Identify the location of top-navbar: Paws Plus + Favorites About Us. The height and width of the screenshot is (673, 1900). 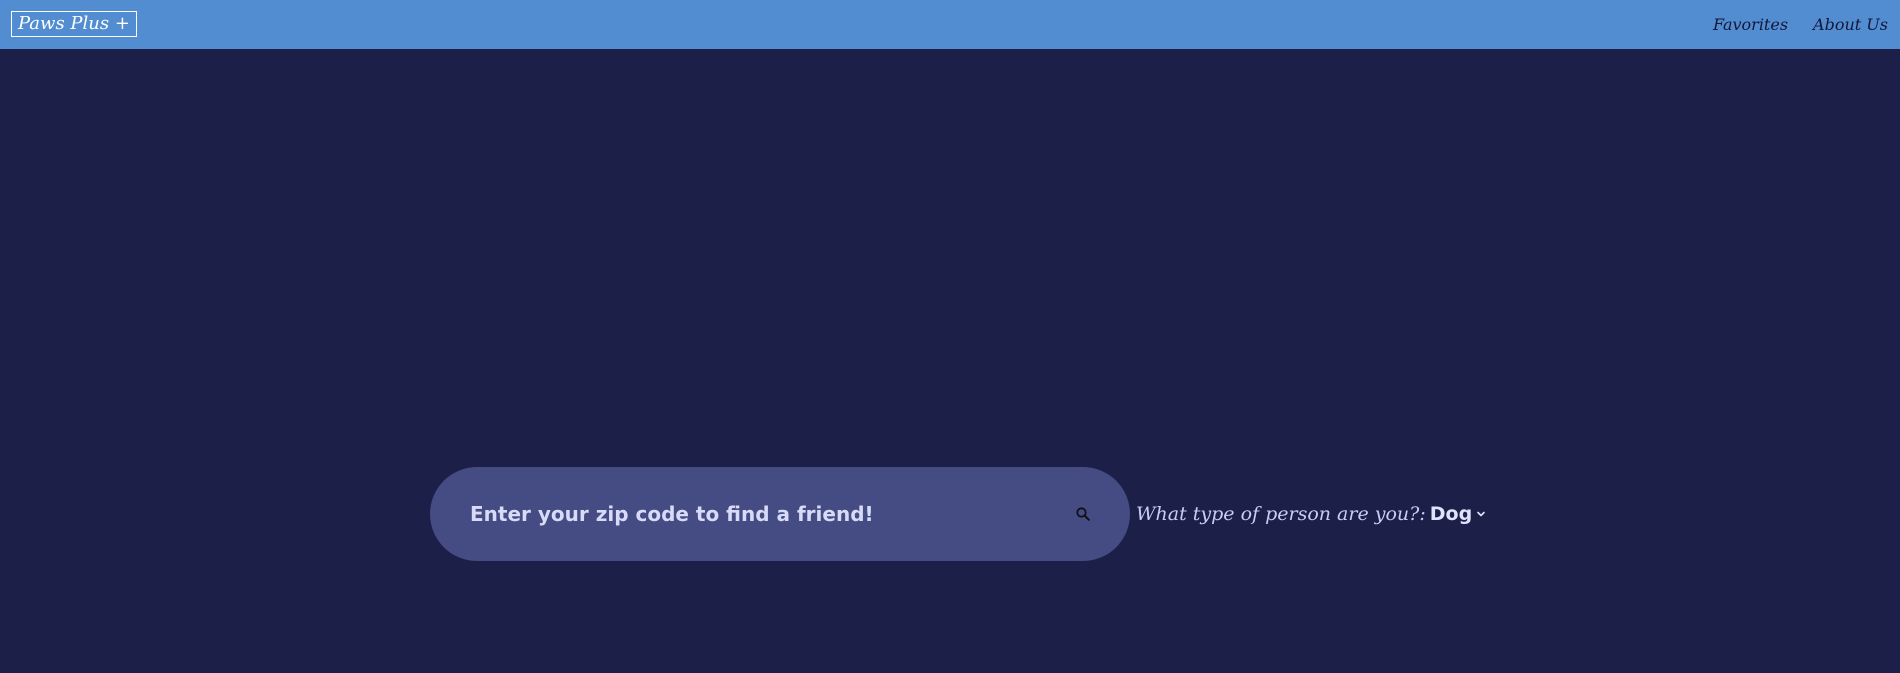
(950, 24).